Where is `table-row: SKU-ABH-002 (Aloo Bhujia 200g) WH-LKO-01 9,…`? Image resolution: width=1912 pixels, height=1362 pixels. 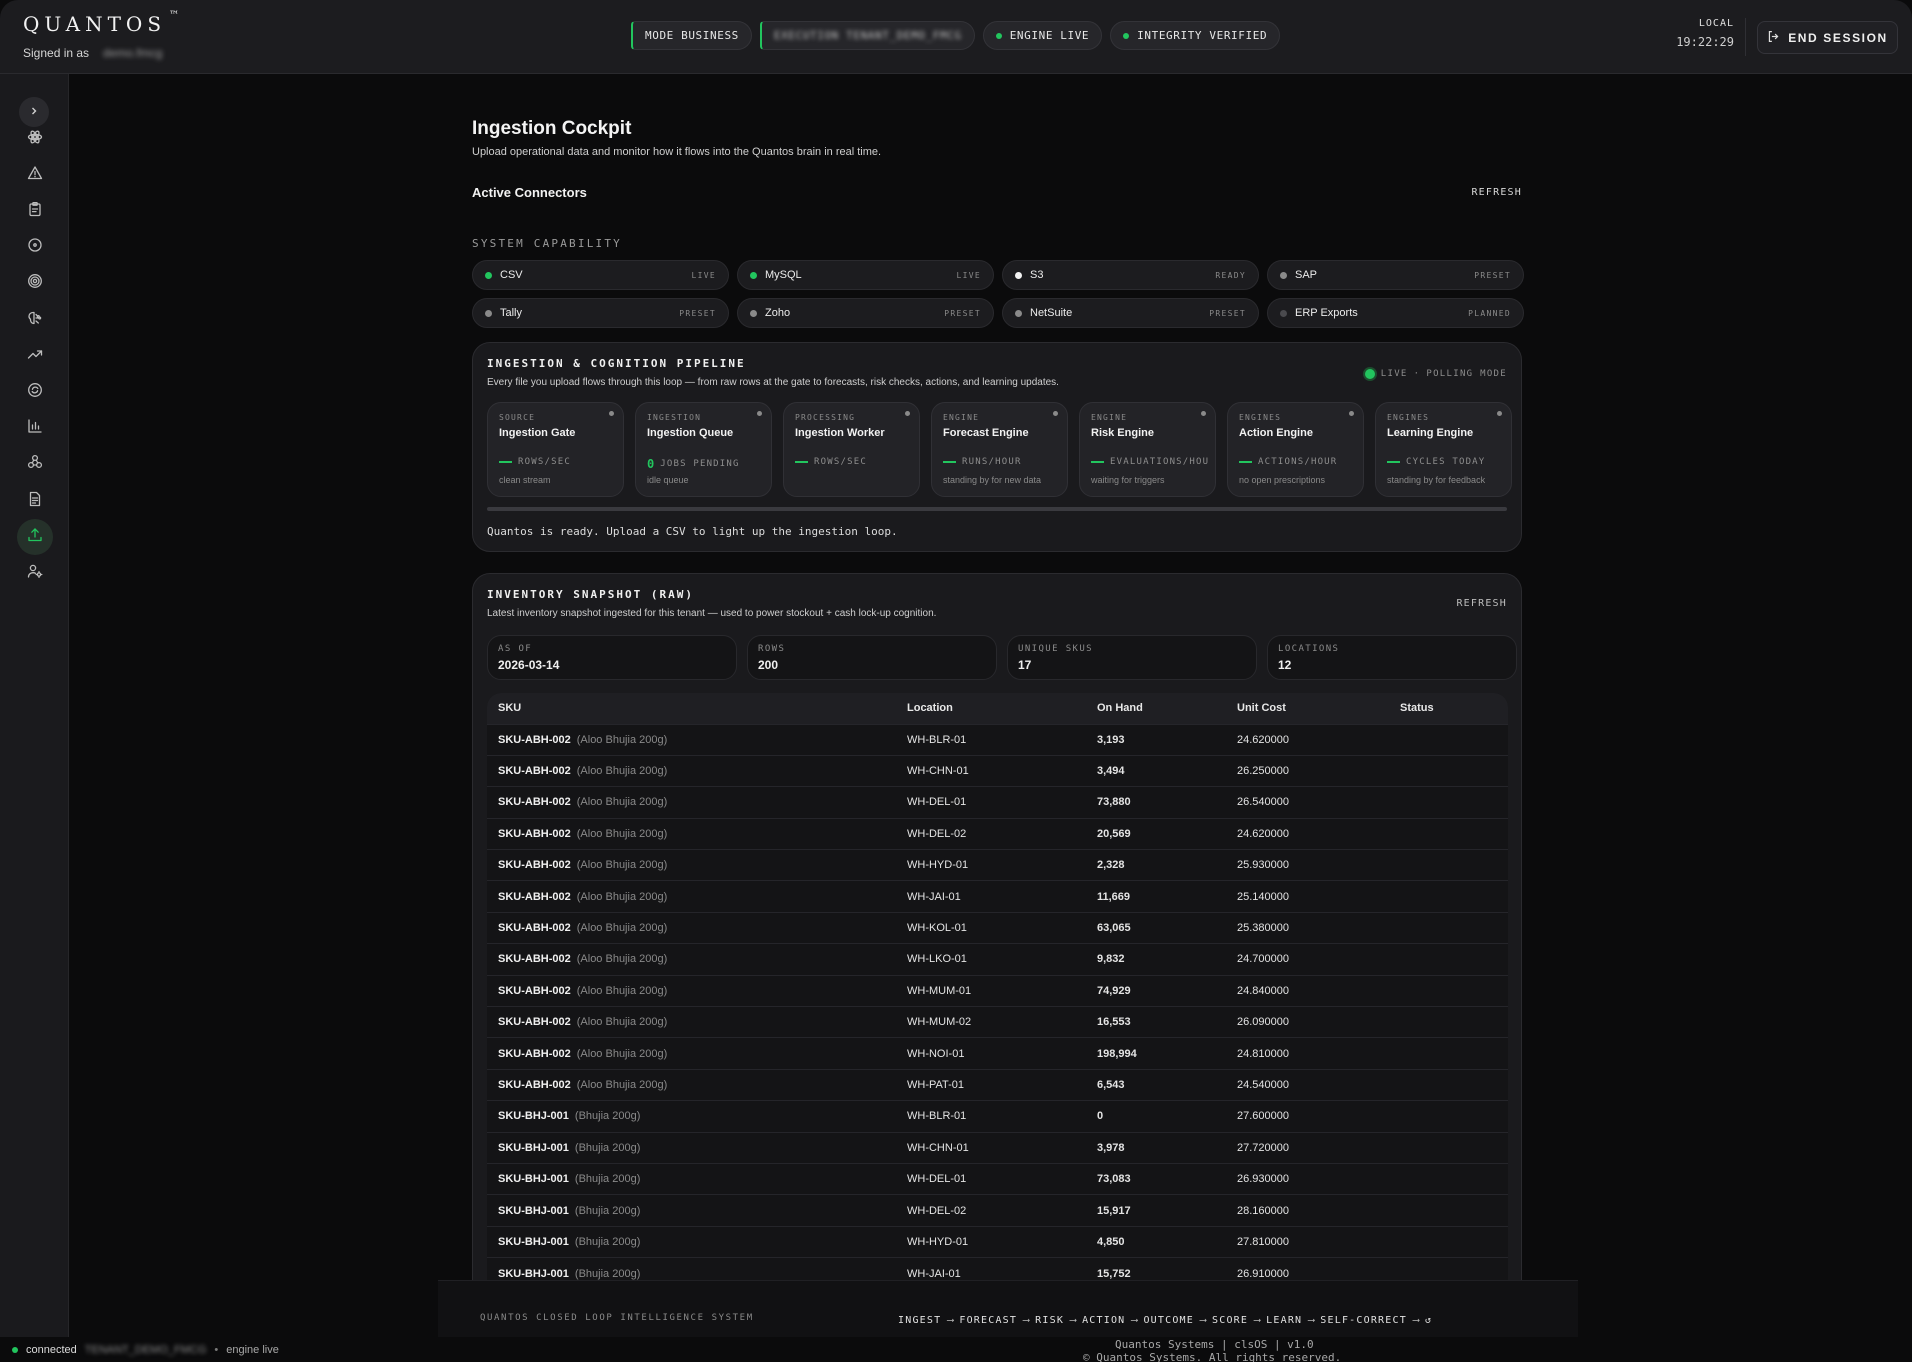
table-row: SKU-ABH-002 (Aloo Bhujia 200g) WH-LKO-01 9,… is located at coordinates (997, 959).